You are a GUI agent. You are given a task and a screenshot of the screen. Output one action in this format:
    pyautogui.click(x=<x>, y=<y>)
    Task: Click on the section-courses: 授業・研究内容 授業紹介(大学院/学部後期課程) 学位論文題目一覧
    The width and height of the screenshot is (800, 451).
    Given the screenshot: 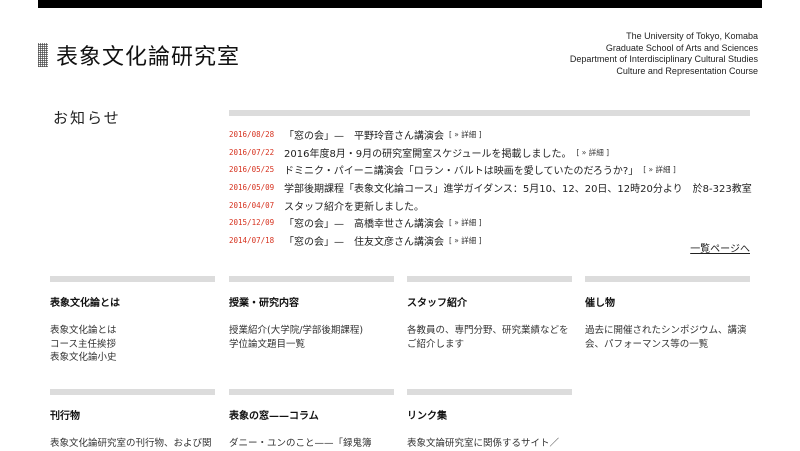 What is the action you would take?
    pyautogui.click(x=311, y=313)
    